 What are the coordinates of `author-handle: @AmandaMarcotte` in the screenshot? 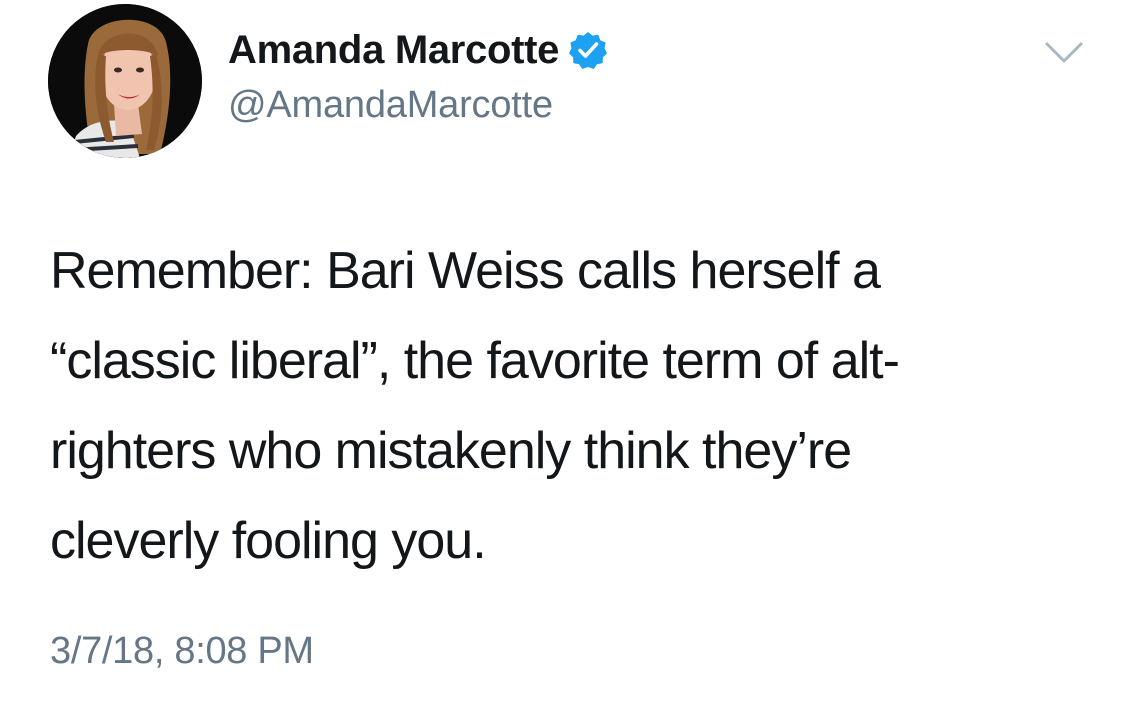 It's located at (390, 105).